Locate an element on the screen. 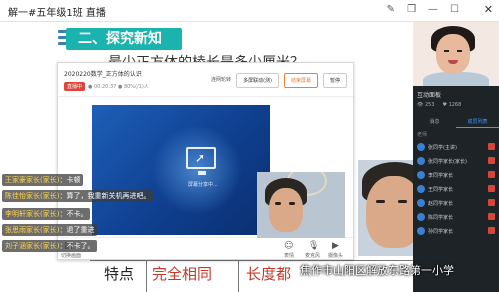 The width and height of the screenshot is (499, 292). student-video-small is located at coordinates (301, 205).